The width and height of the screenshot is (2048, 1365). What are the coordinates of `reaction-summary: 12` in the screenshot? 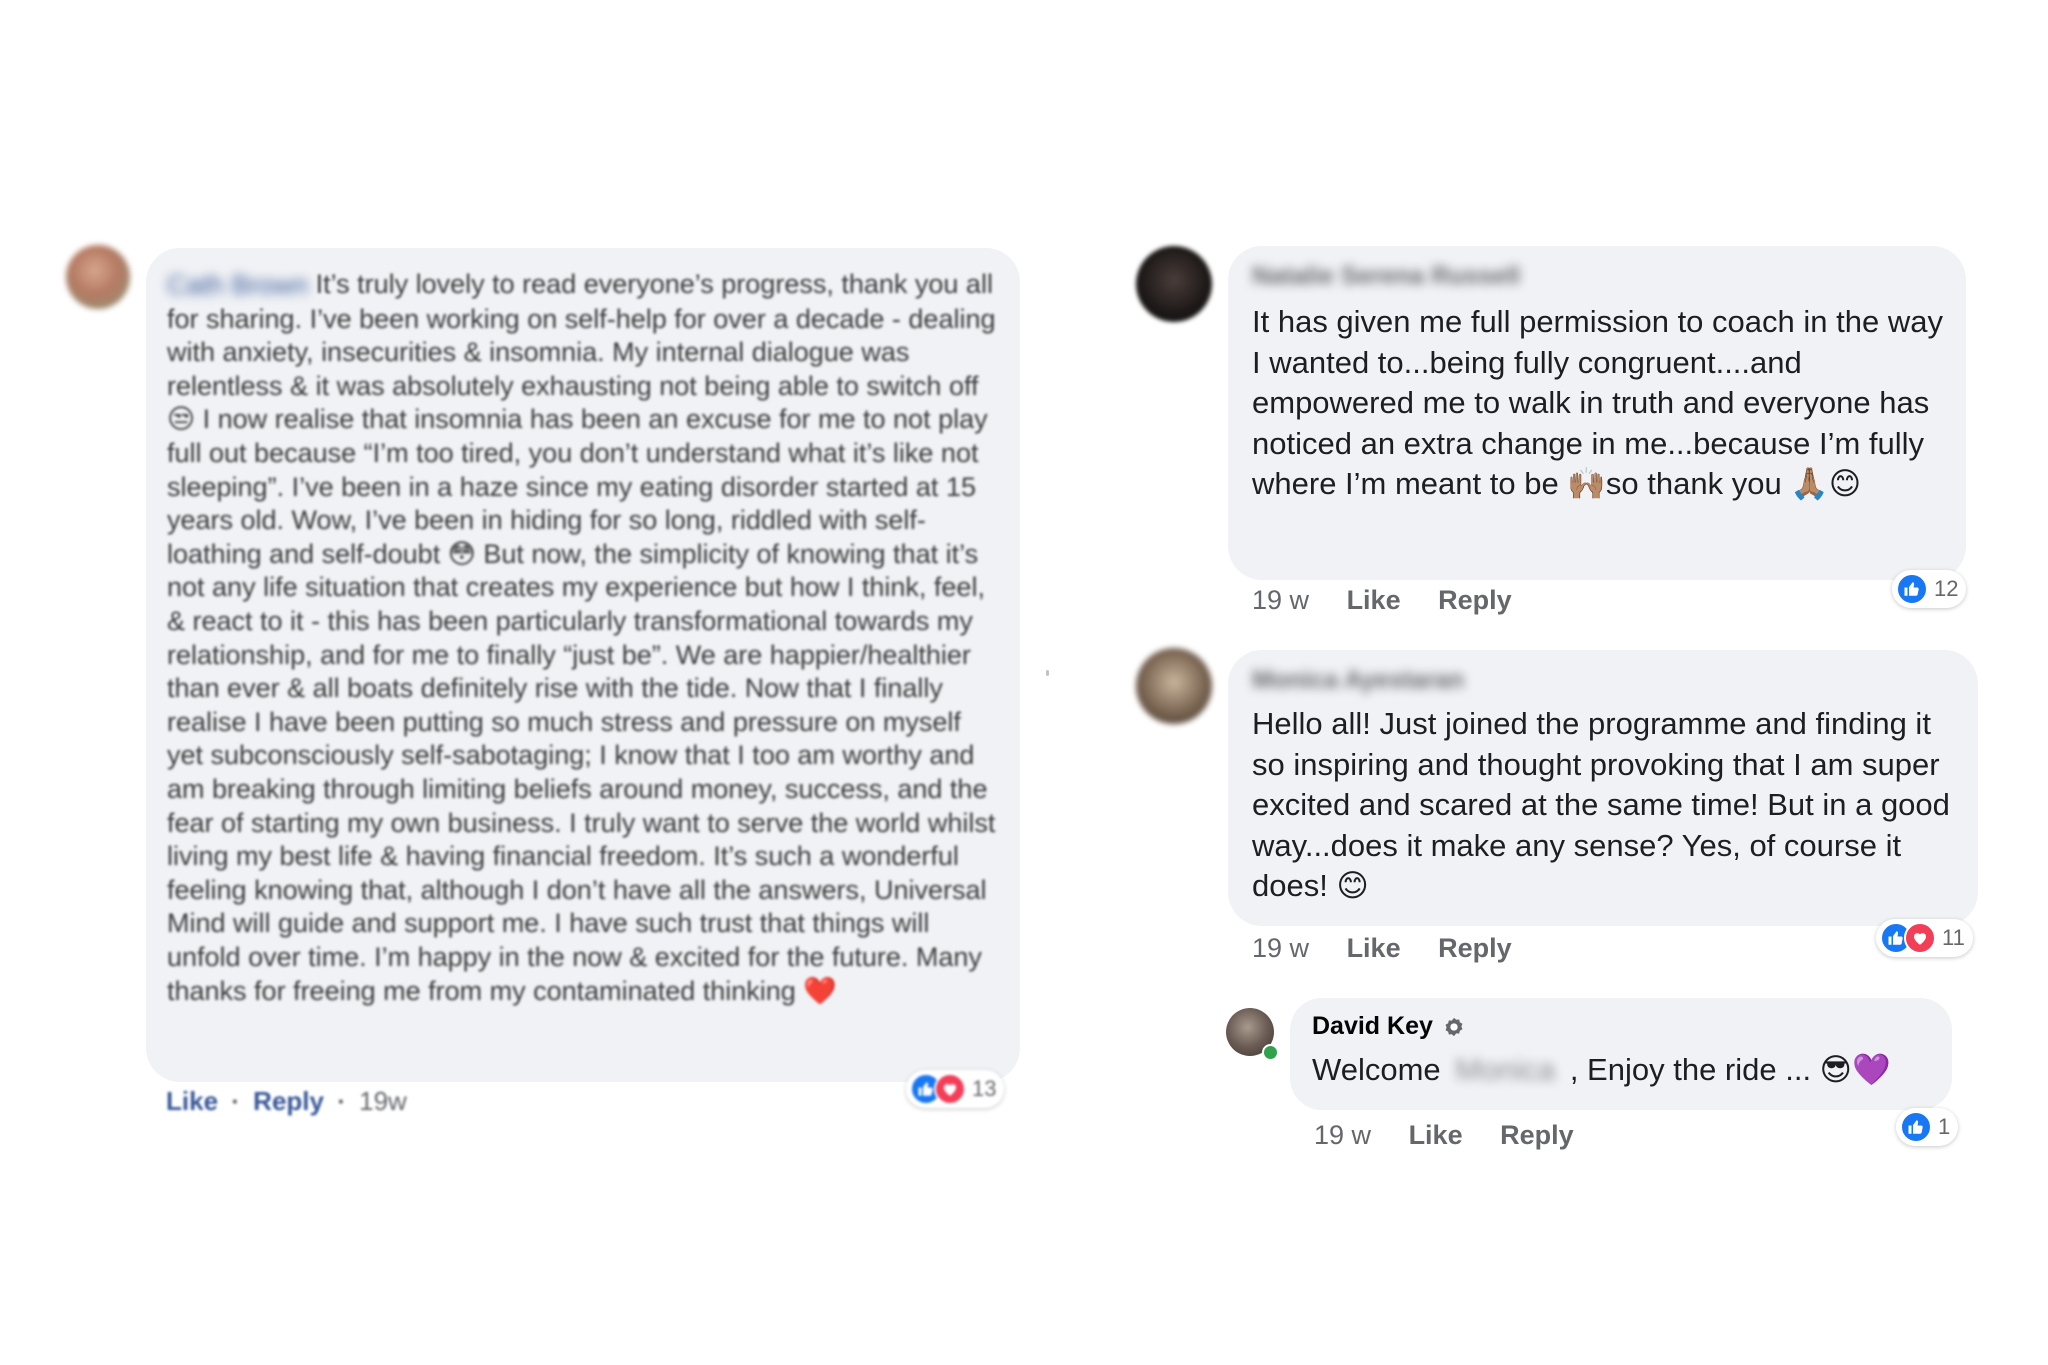 It's located at (1929, 589).